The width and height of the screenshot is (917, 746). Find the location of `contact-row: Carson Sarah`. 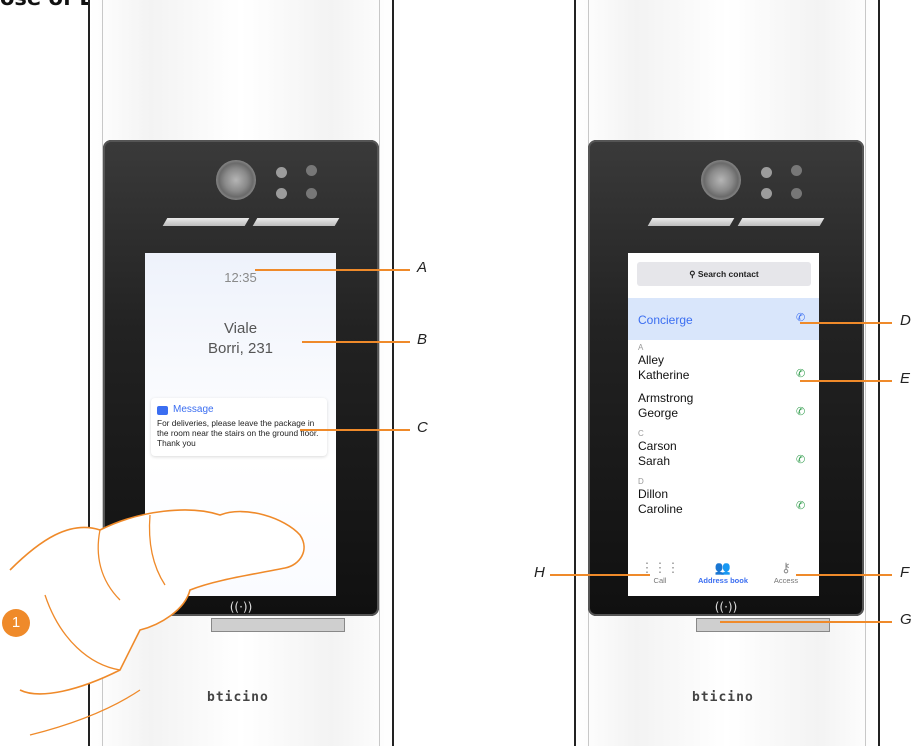

contact-row: Carson Sarah is located at coordinates (657, 454).